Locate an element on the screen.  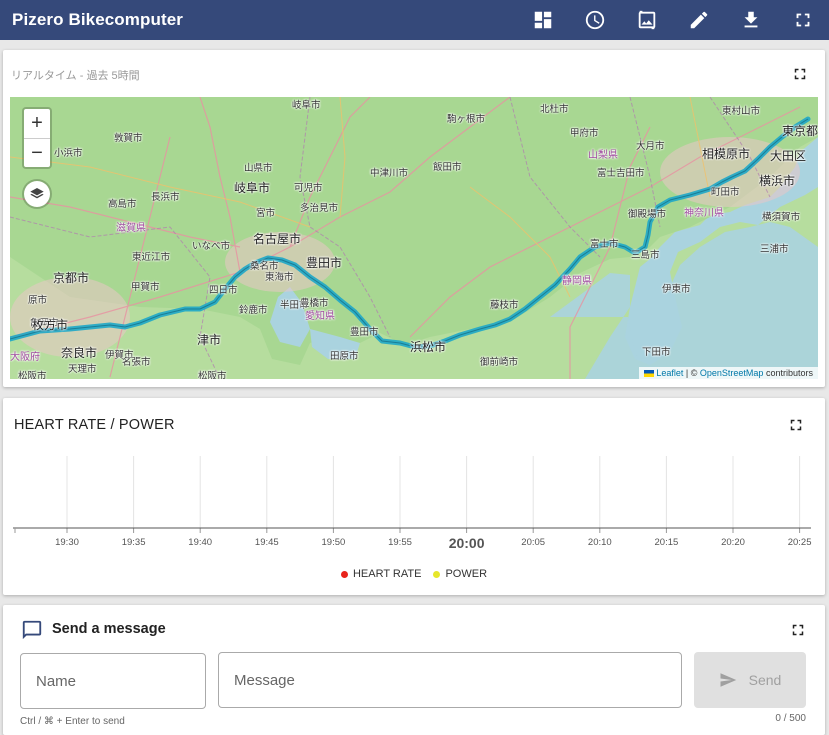
x-tick-label: 20:15 is located at coordinates (667, 542).